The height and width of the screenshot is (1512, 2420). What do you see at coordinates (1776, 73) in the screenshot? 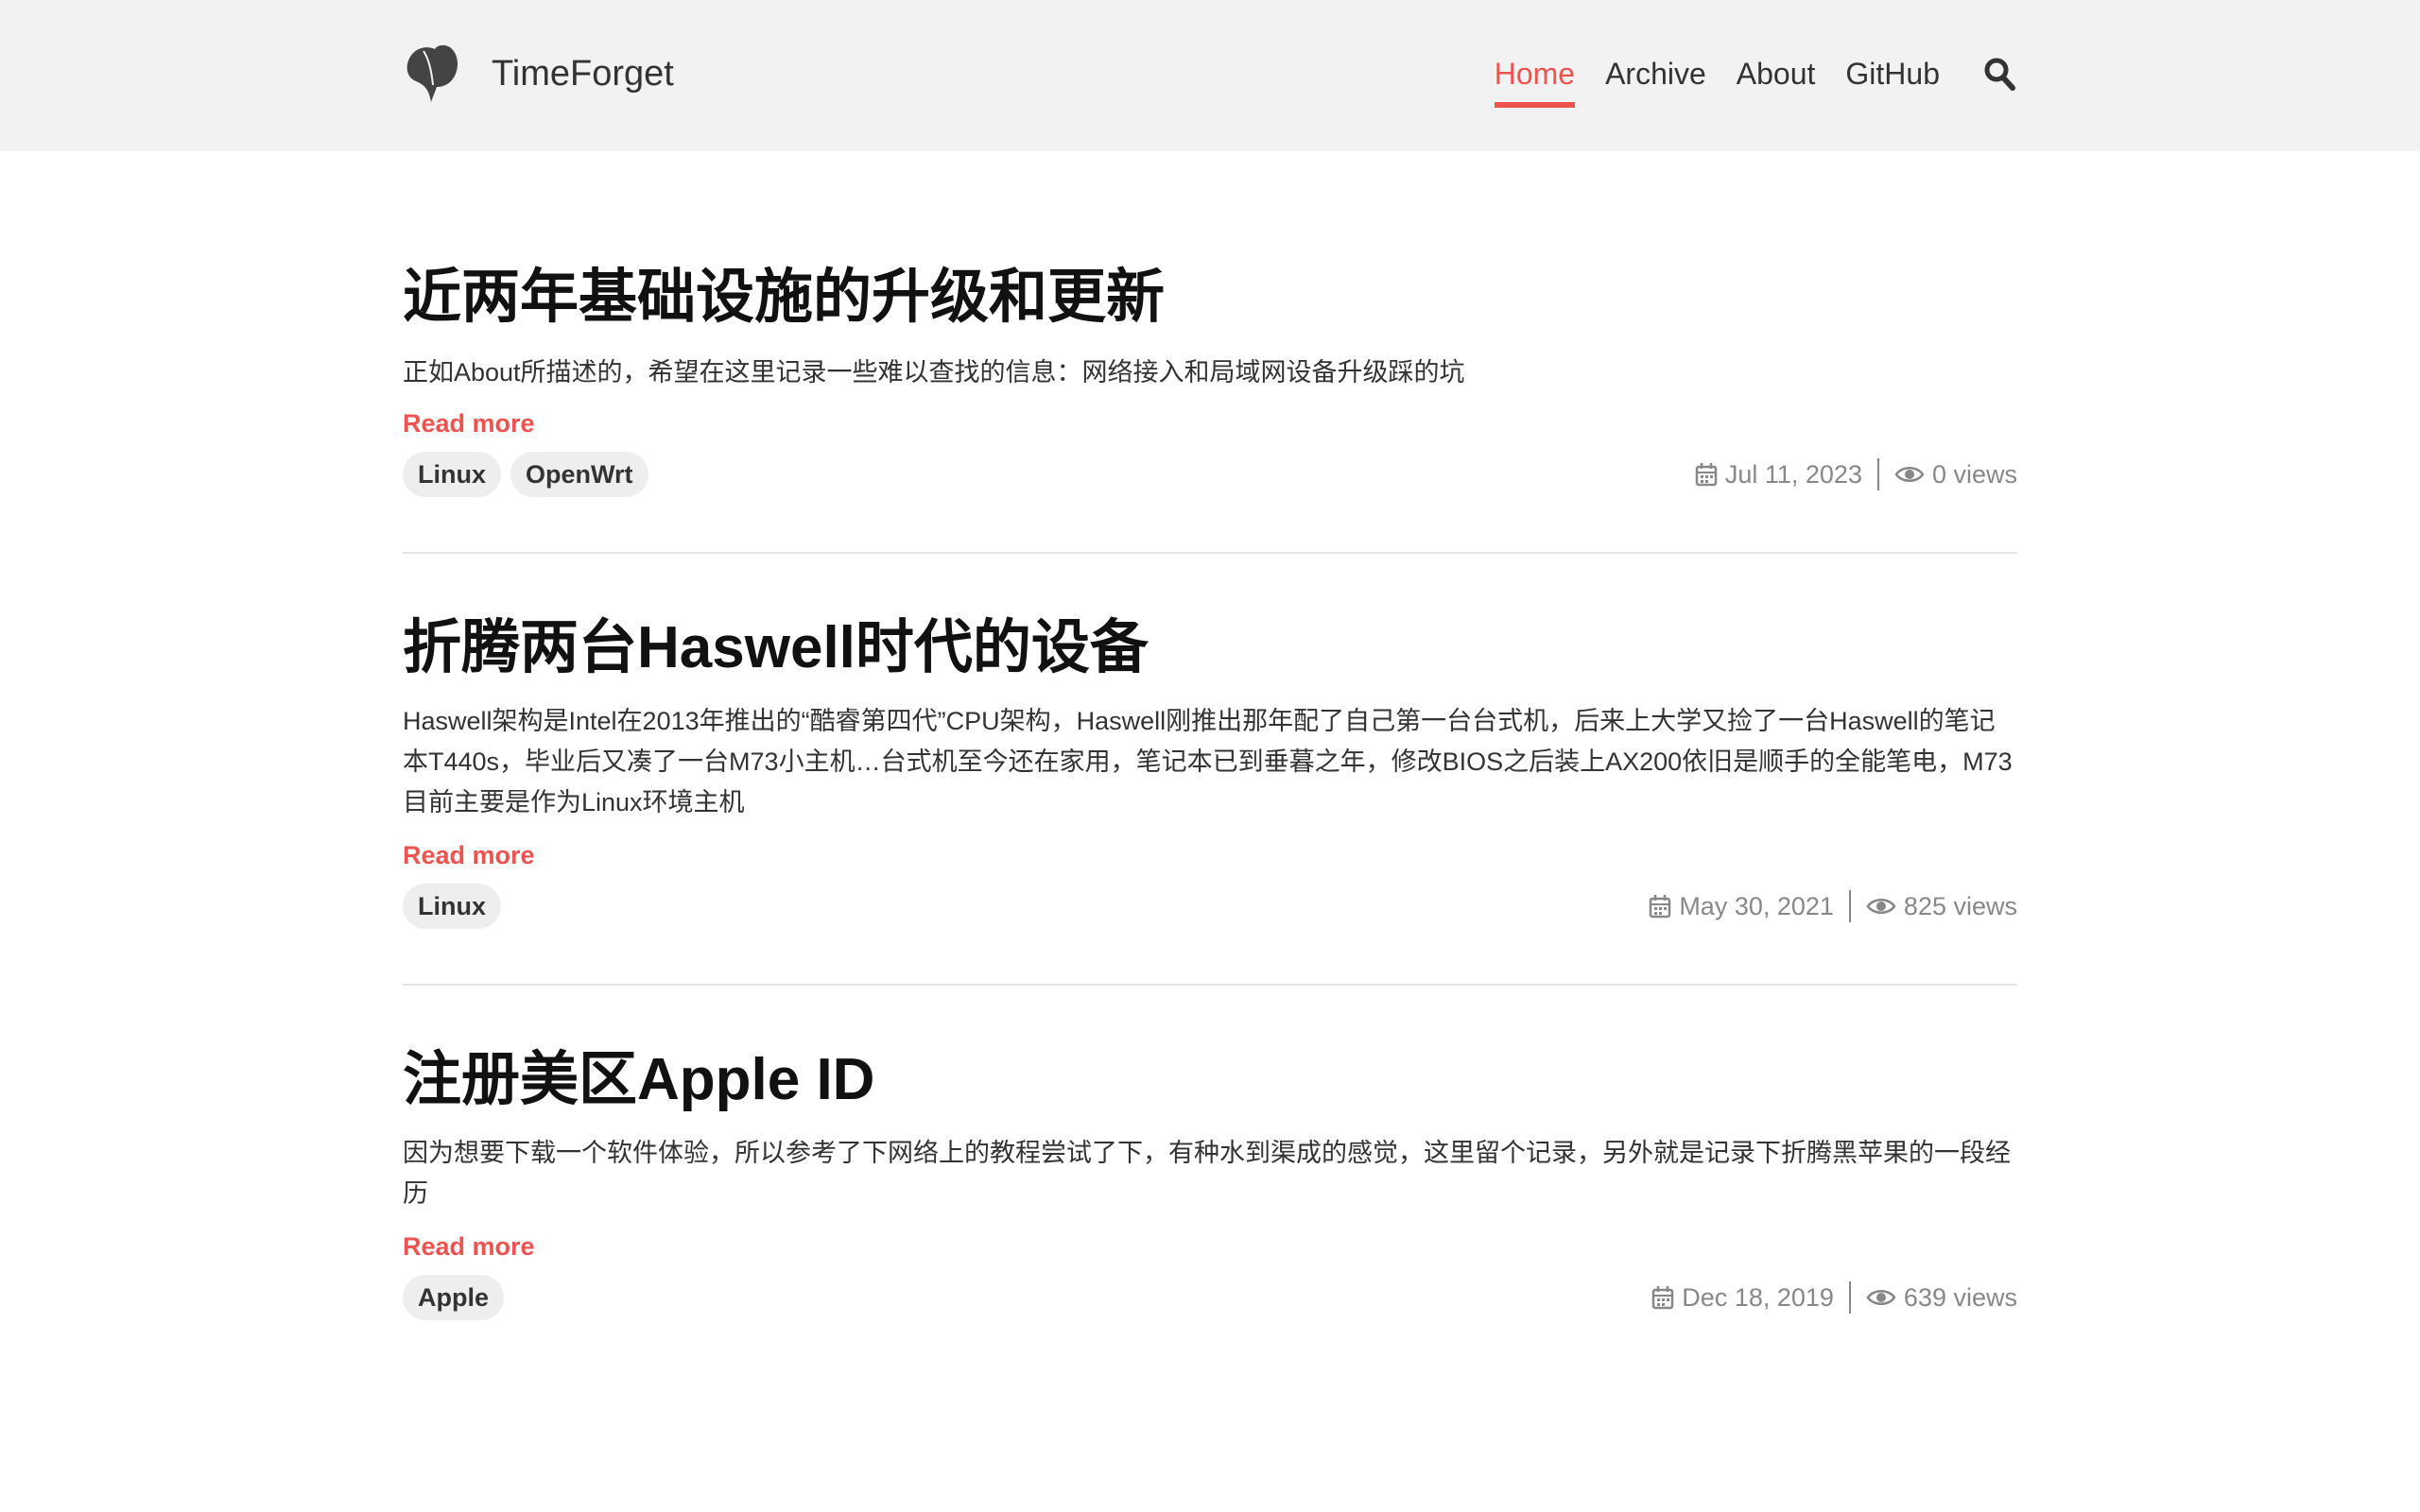
I see `nav-about: About` at bounding box center [1776, 73].